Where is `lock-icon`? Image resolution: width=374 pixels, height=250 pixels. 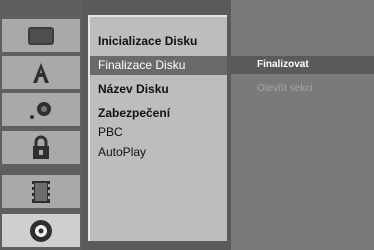 lock-icon is located at coordinates (41, 148).